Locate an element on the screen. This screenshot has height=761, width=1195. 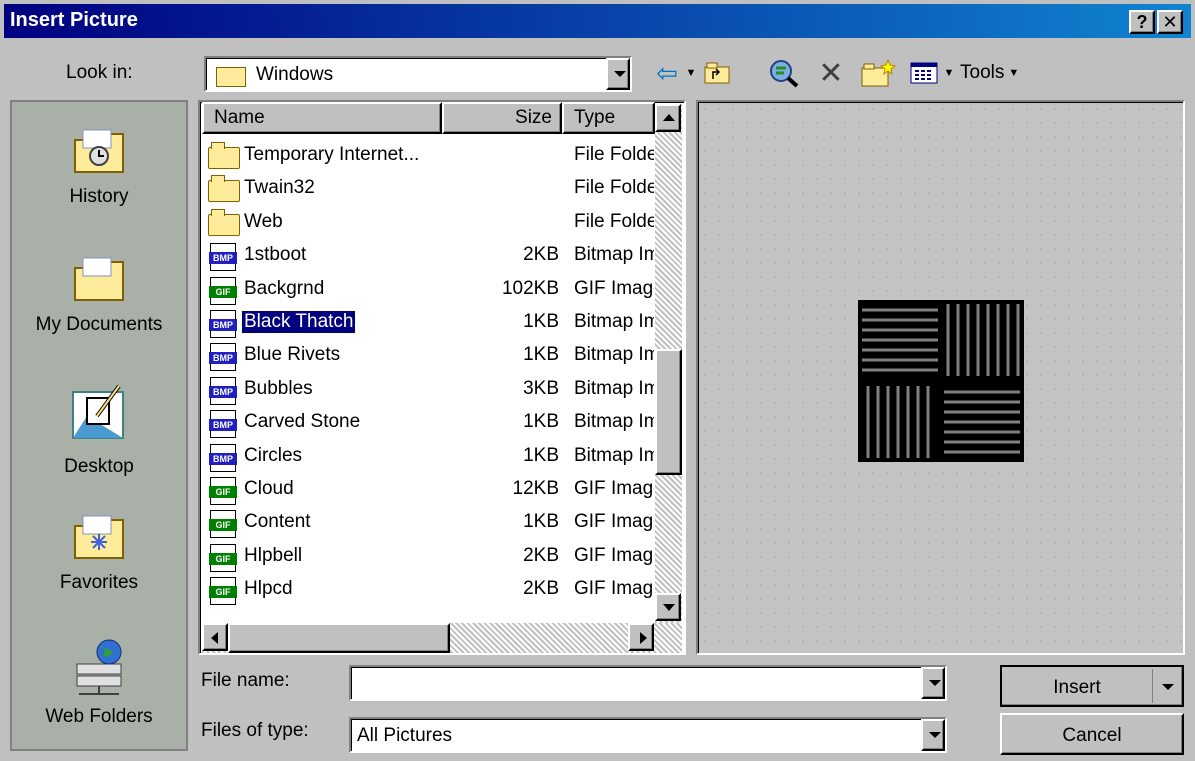
file-name: 1stboot is located at coordinates (275, 255).